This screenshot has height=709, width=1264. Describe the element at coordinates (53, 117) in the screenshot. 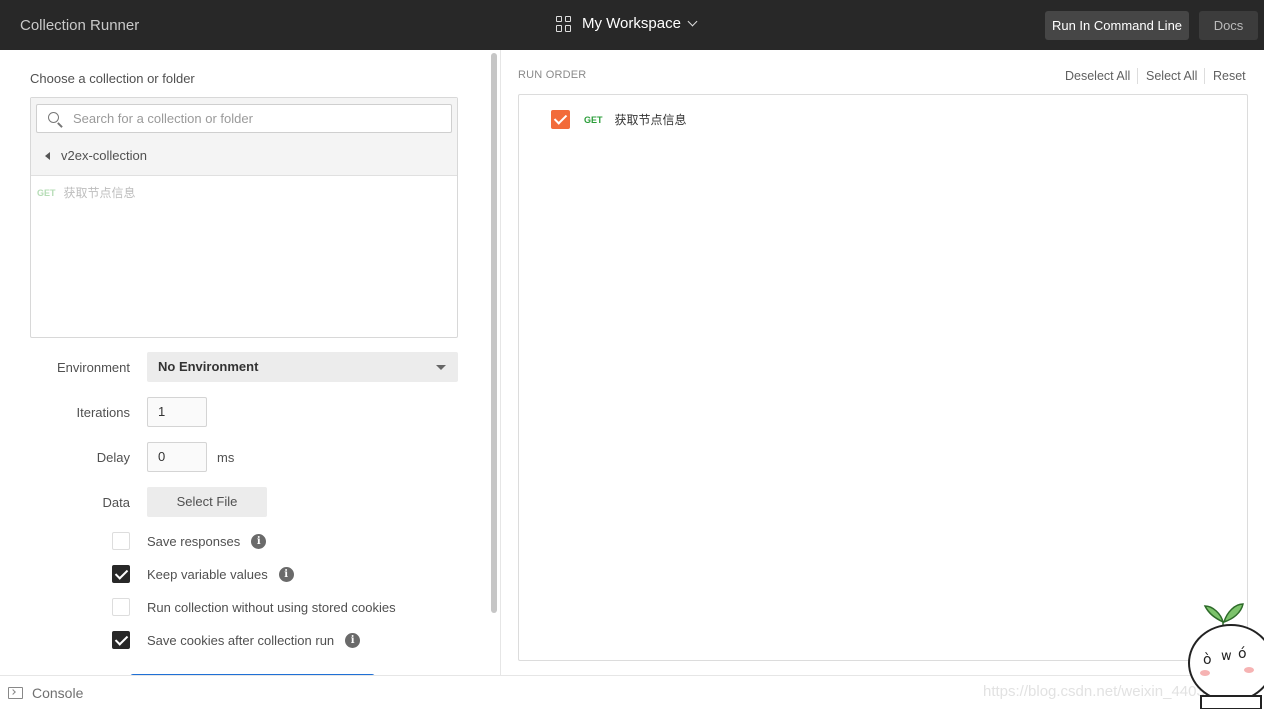

I see `search-icon` at that location.